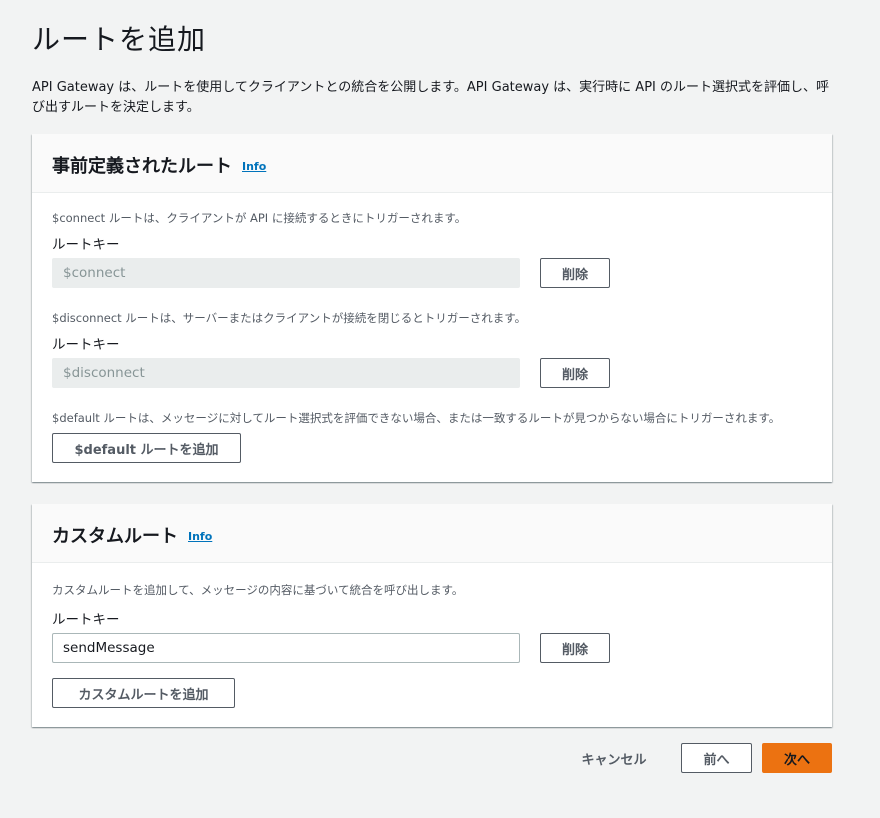 The height and width of the screenshot is (818, 880). What do you see at coordinates (614, 758) in the screenshot?
I see `cancel-button: キャンセル` at bounding box center [614, 758].